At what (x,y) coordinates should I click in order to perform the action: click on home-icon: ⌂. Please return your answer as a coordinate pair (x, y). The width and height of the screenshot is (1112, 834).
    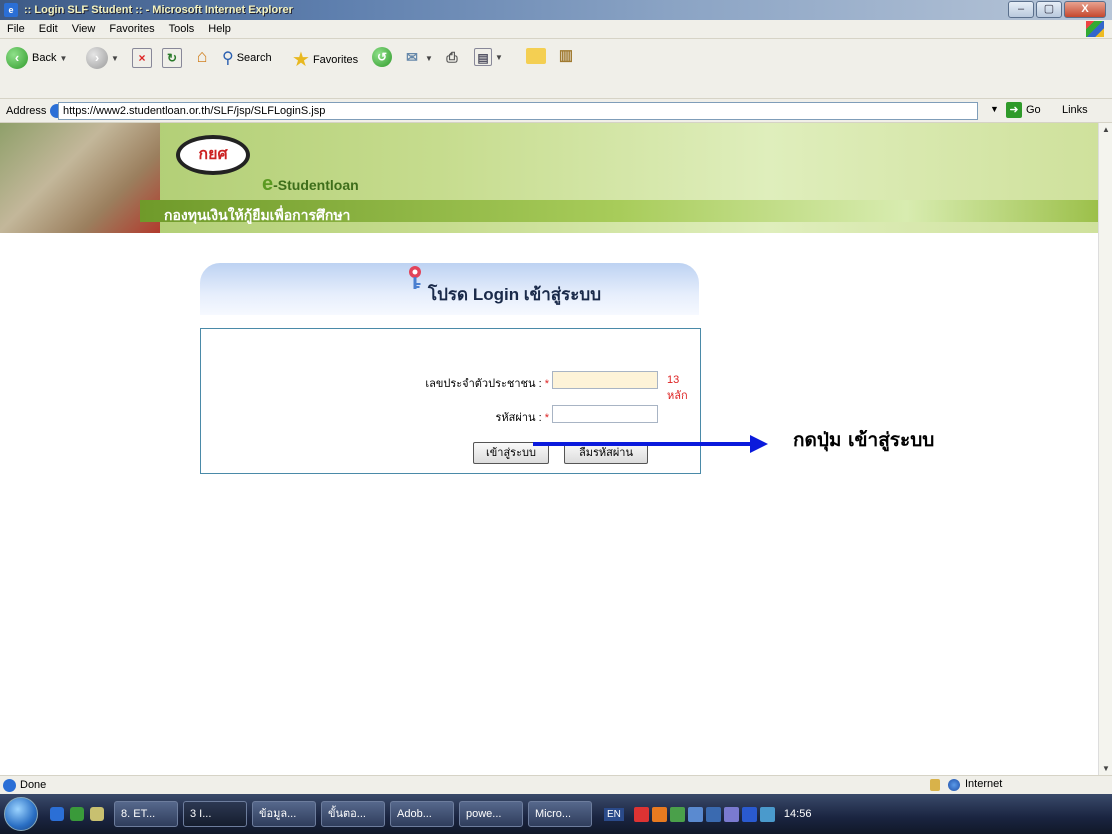
    Looking at the image, I should click on (202, 57).